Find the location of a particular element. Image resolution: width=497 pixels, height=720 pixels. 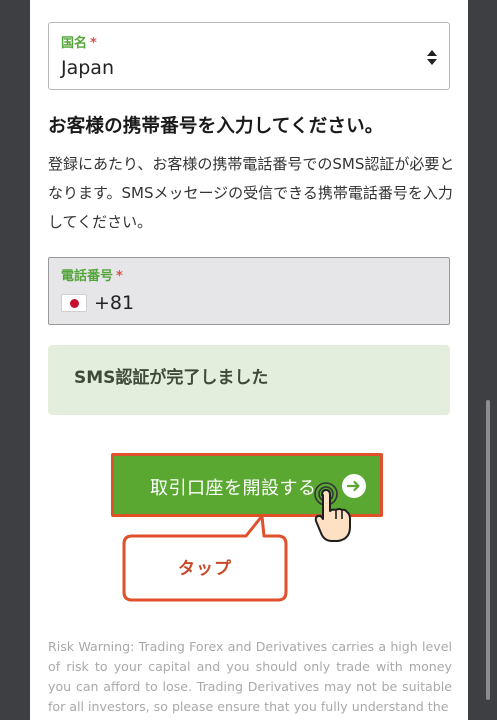

phone-label-text: 電話番号 is located at coordinates (87, 276).